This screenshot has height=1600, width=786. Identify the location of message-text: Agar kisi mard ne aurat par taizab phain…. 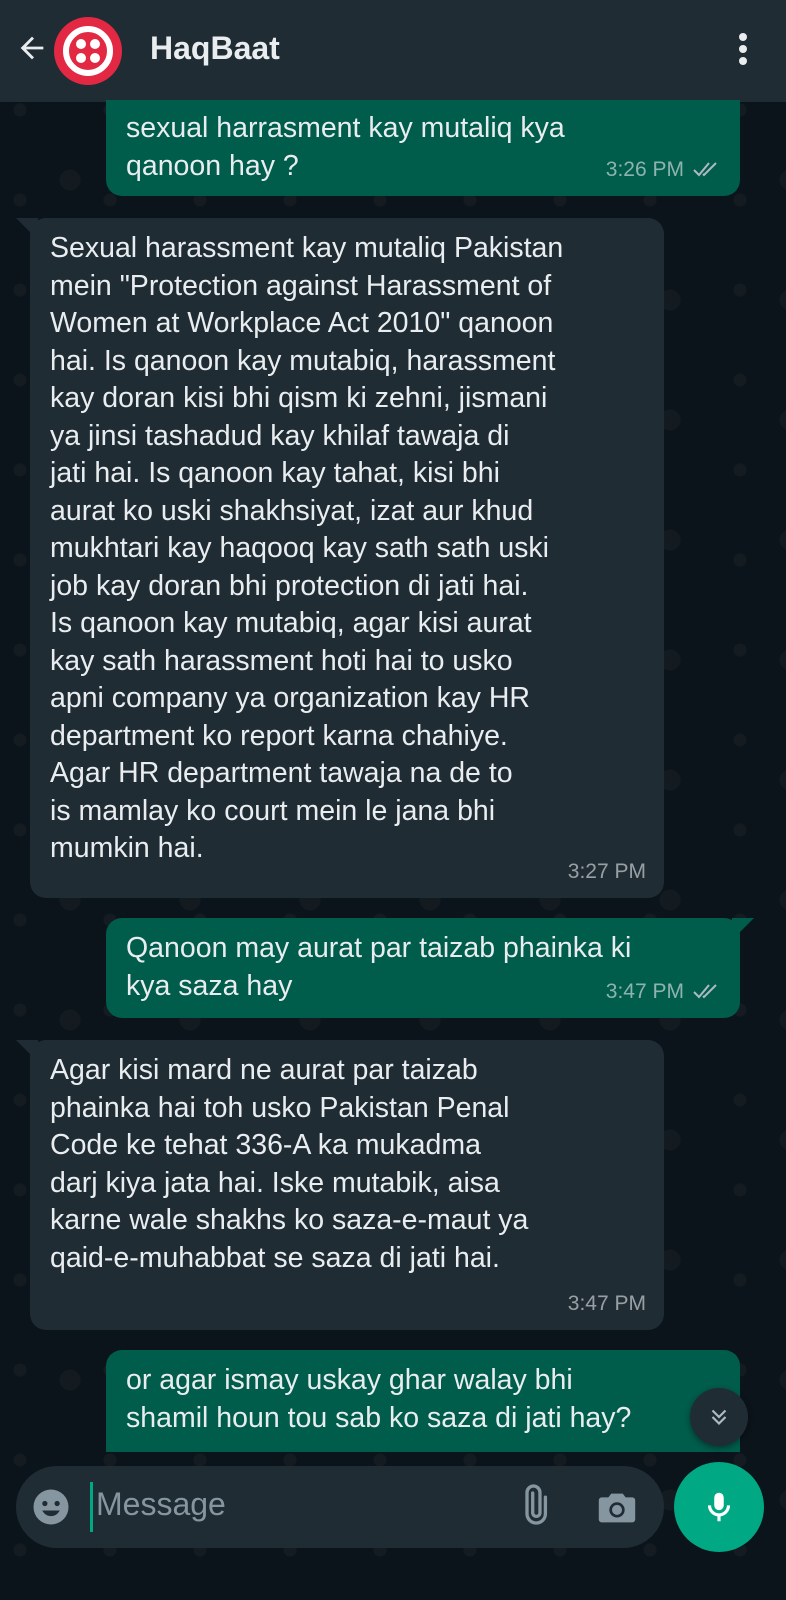
(289, 1164).